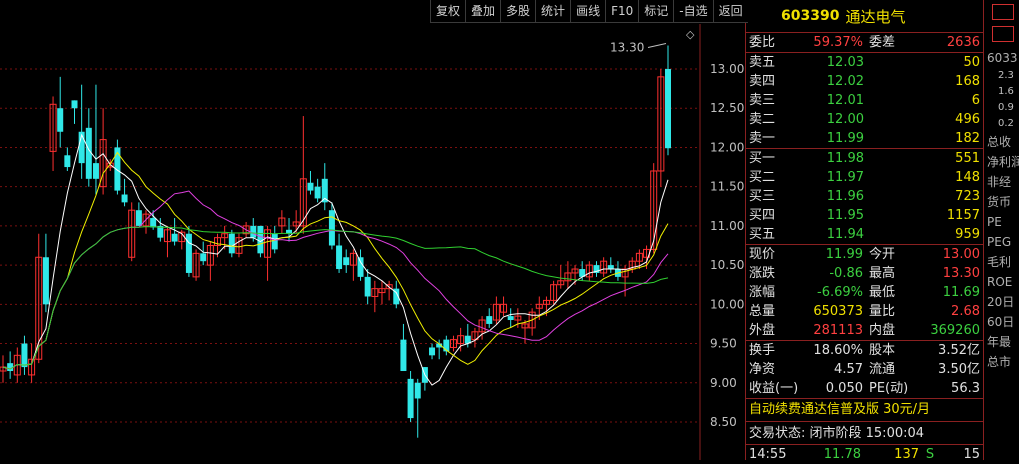 This screenshot has height=464, width=1019. Describe the element at coordinates (1001, 100) in the screenshot. I see `side-scale: 2.3 1.6 0.9 0.2` at that location.